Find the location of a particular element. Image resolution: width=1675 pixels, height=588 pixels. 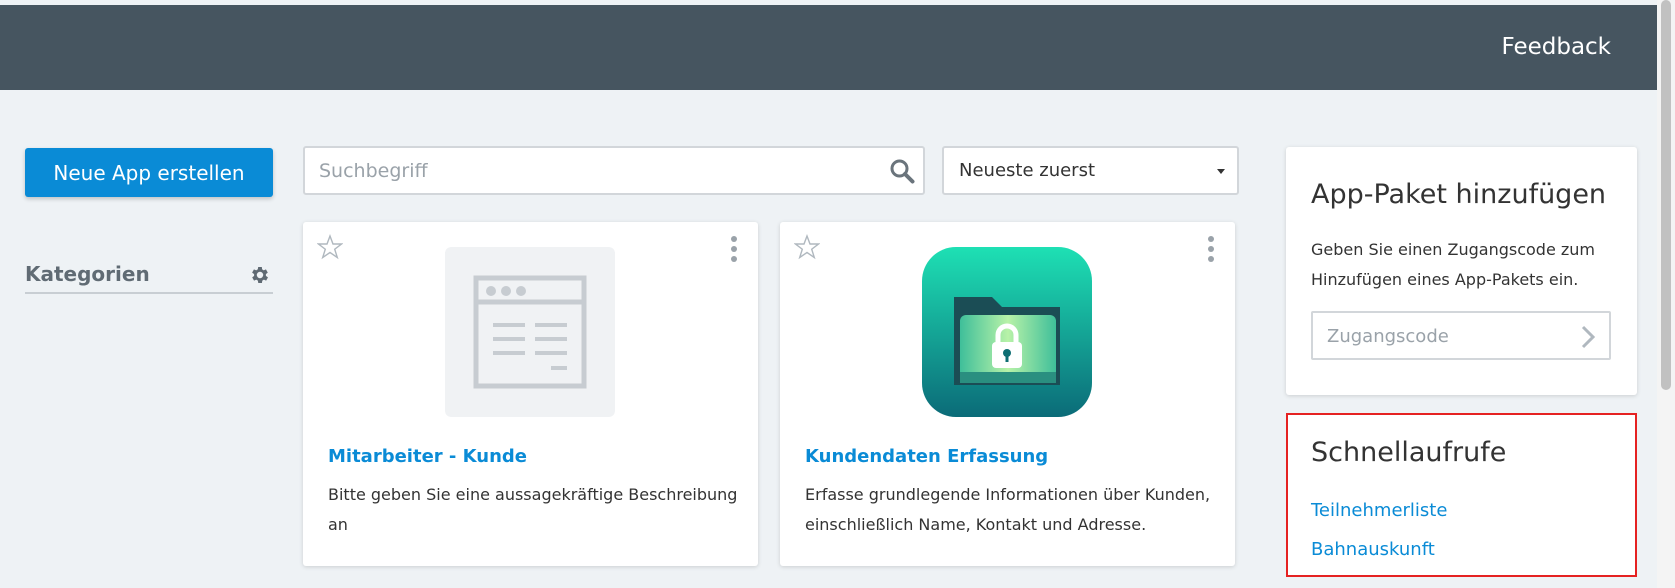

search-input is located at coordinates (589, 171).